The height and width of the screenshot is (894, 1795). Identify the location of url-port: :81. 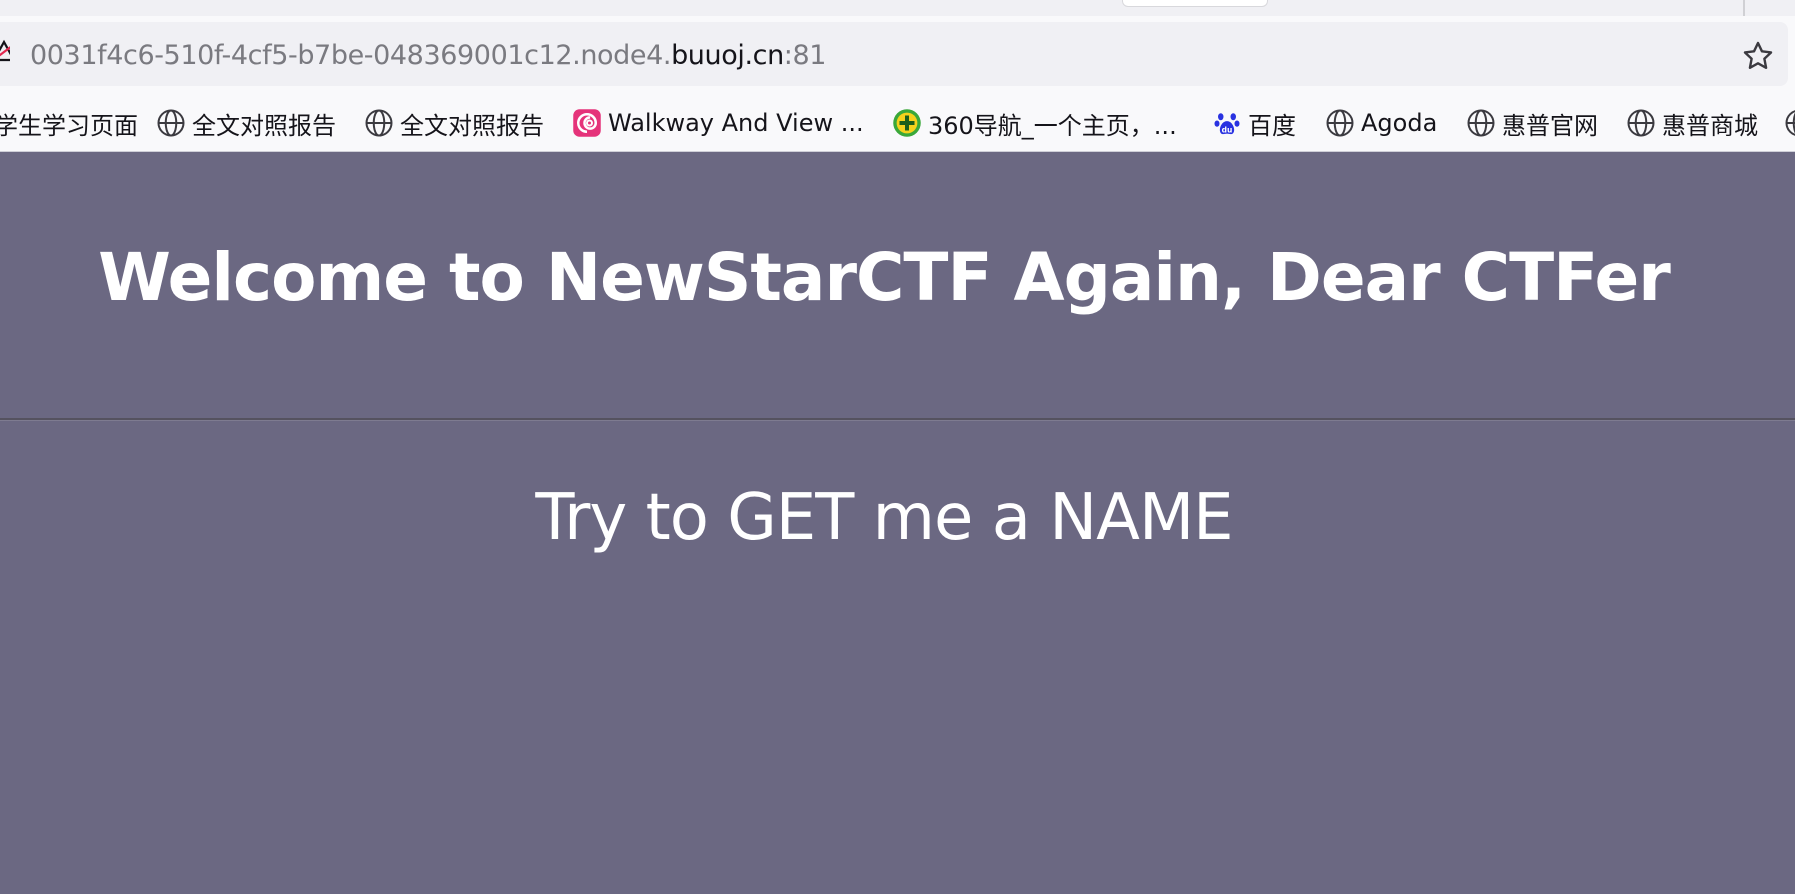
(805, 55).